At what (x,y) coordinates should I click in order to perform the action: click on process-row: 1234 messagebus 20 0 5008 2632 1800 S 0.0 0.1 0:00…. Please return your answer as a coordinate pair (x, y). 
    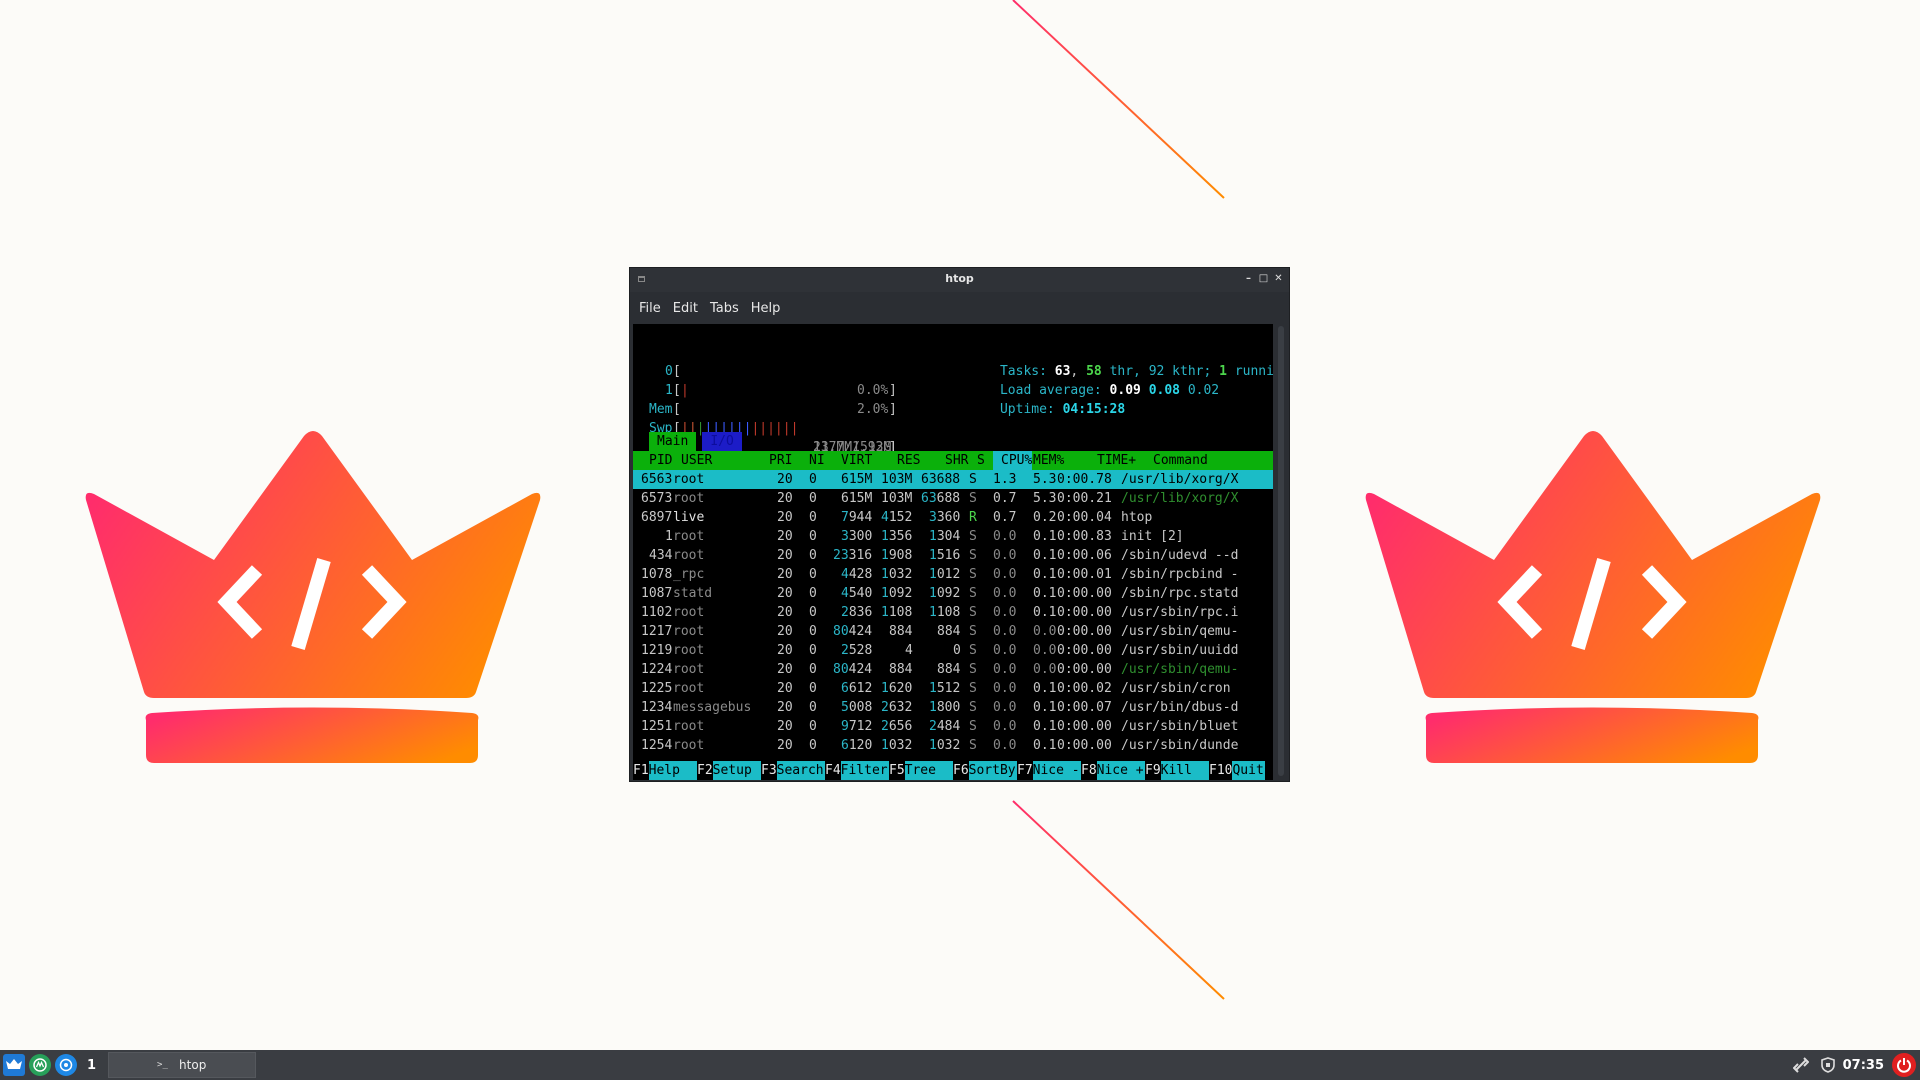
    Looking at the image, I should click on (953, 707).